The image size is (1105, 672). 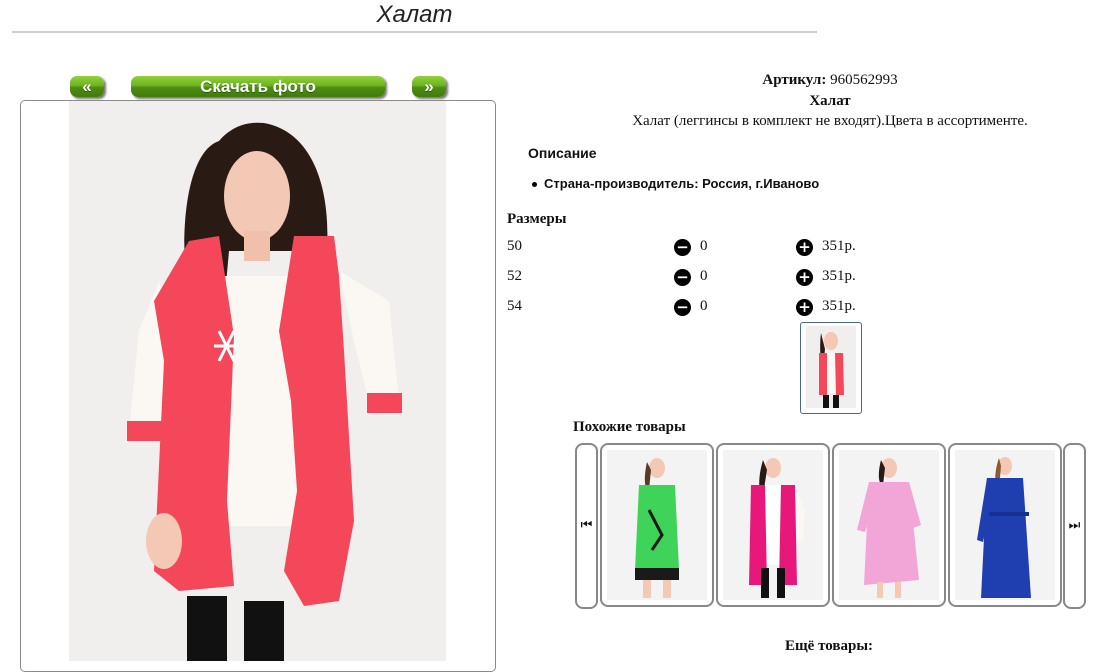 I want to click on sizes-heading: Размеры, so click(x=537, y=219).